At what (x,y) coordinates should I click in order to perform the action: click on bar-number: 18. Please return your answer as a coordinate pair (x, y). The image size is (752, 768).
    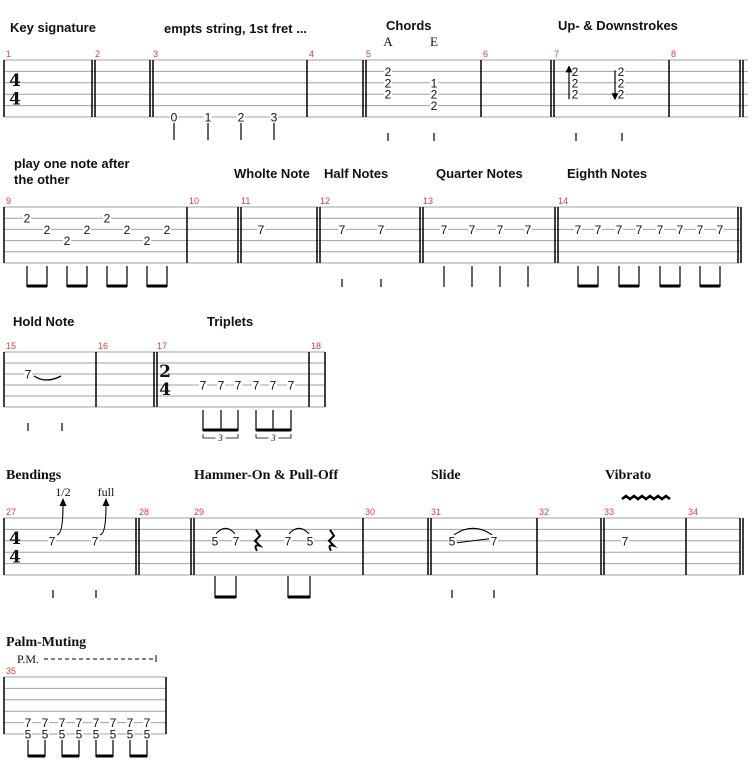
    Looking at the image, I should click on (316, 346).